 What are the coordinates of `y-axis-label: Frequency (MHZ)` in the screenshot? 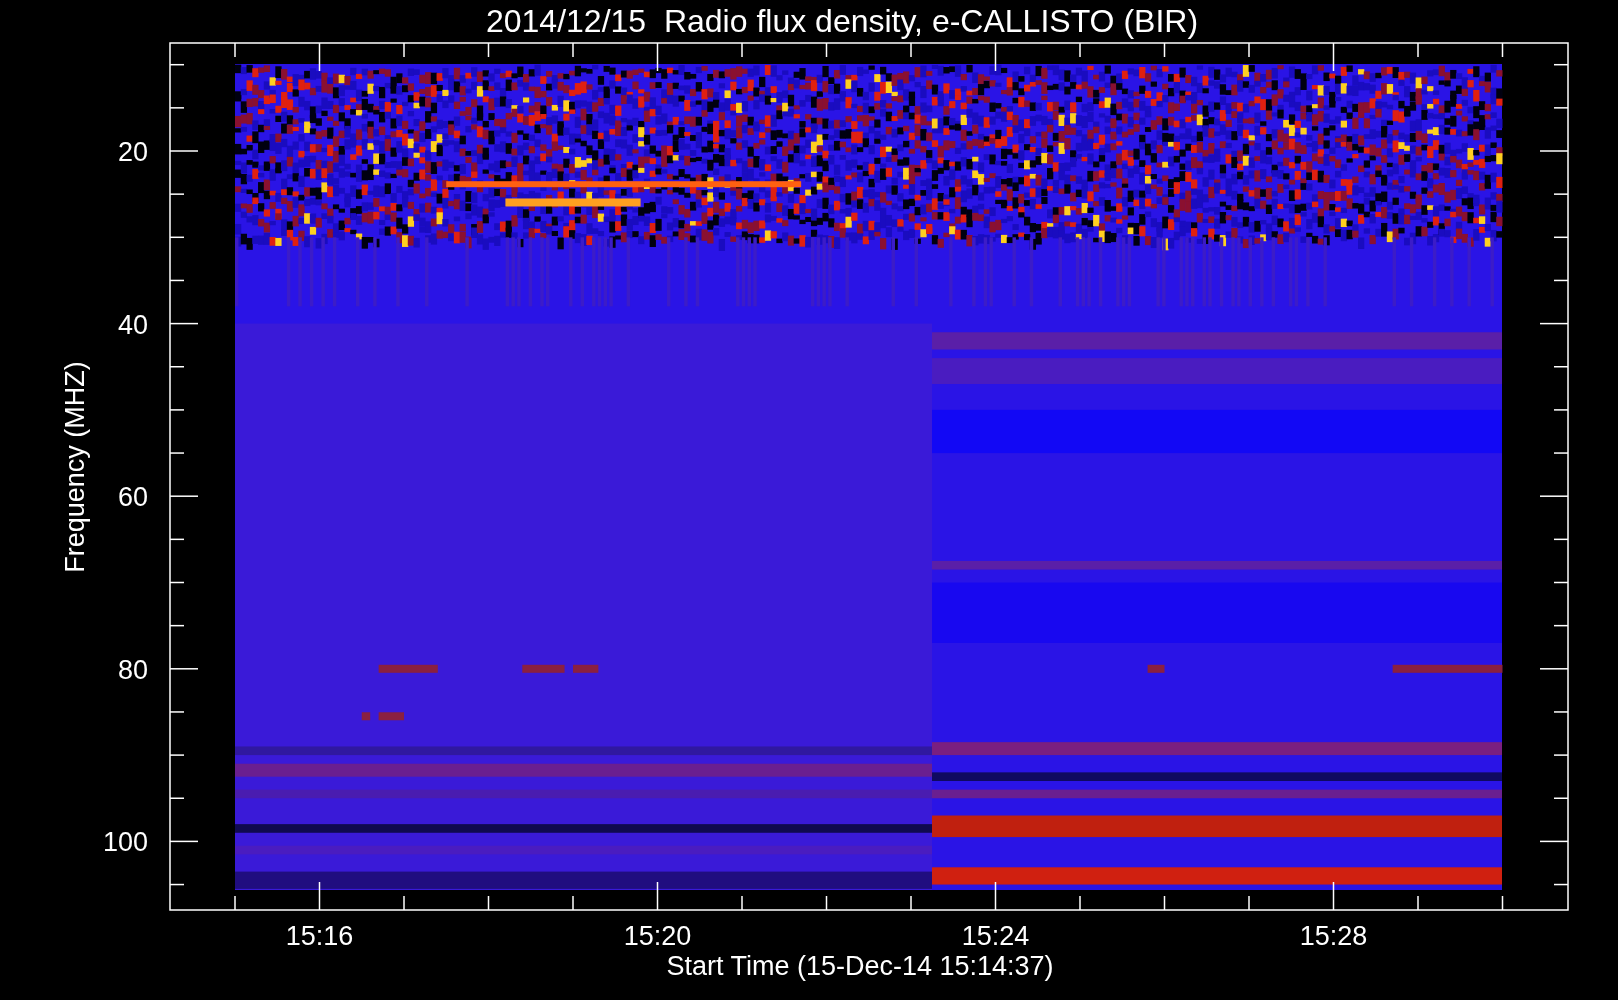 It's located at (75, 467).